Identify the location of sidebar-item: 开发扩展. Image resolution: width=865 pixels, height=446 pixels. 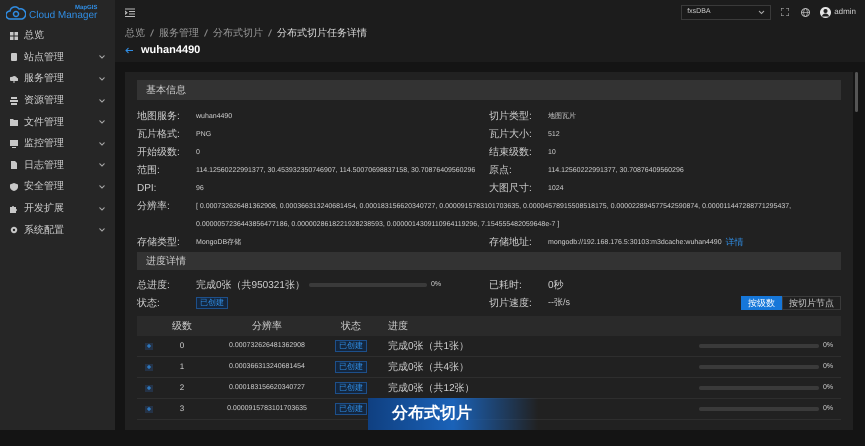
(57, 209).